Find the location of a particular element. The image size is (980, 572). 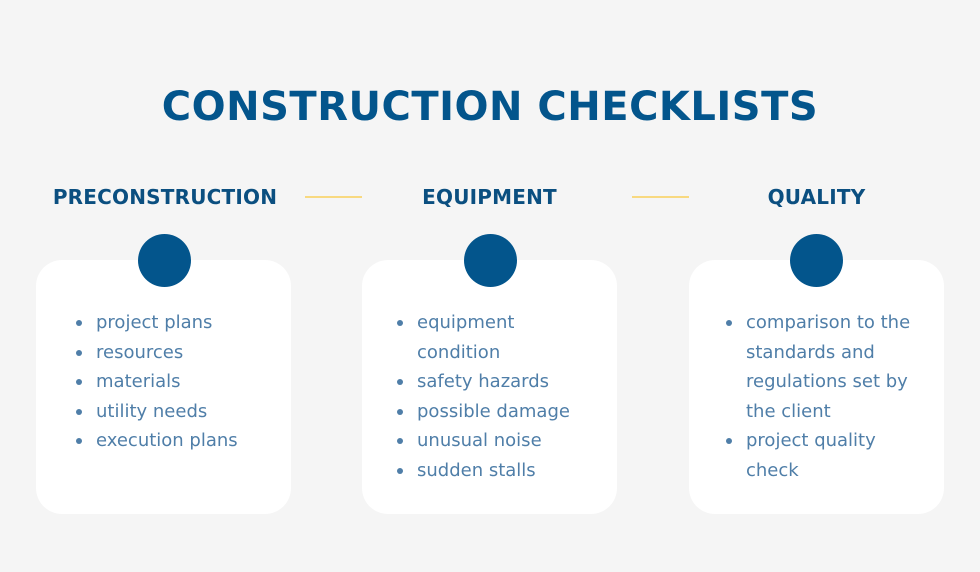

list-item: resources is located at coordinates (176, 353).